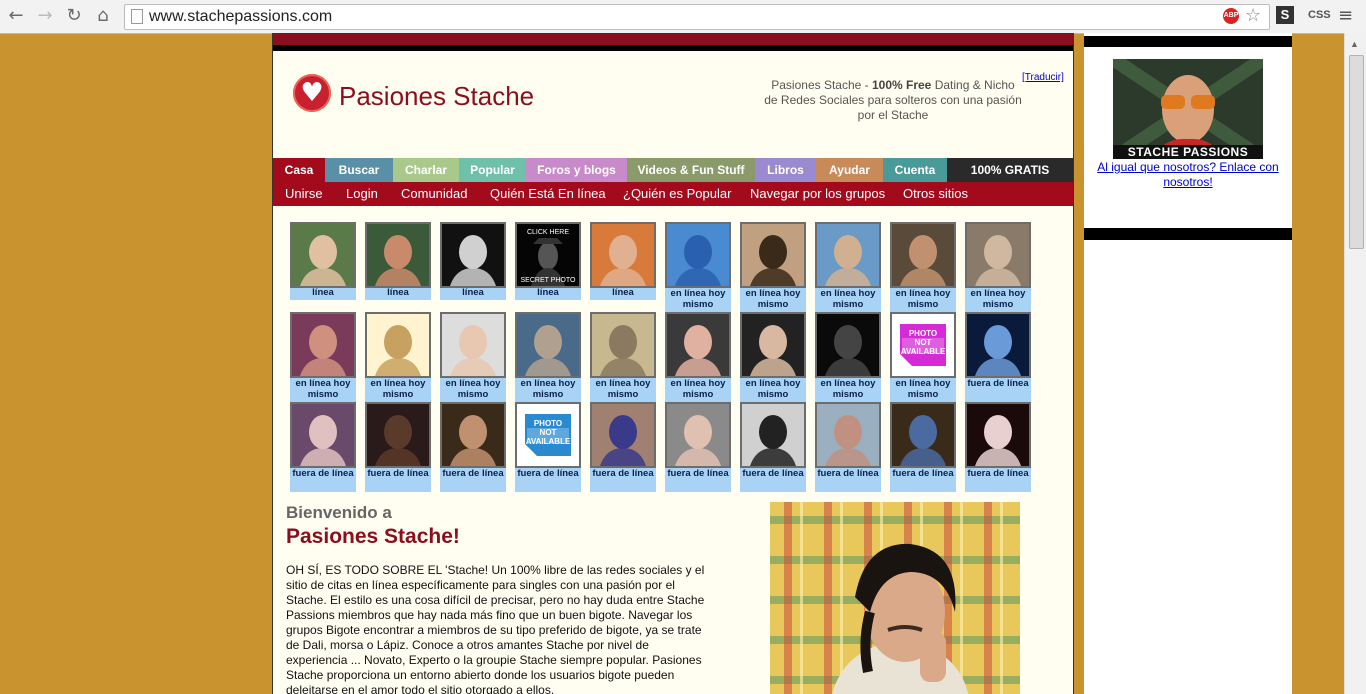  Describe the element at coordinates (45, 16) in the screenshot. I see `forward-arrow-icon: →` at that location.